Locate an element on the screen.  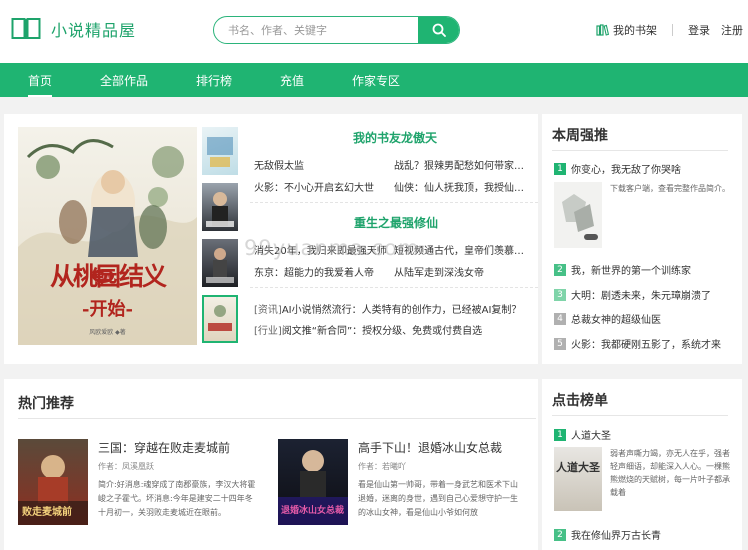
featured-book-link: 无敌假太监 is located at coordinates (323, 164).